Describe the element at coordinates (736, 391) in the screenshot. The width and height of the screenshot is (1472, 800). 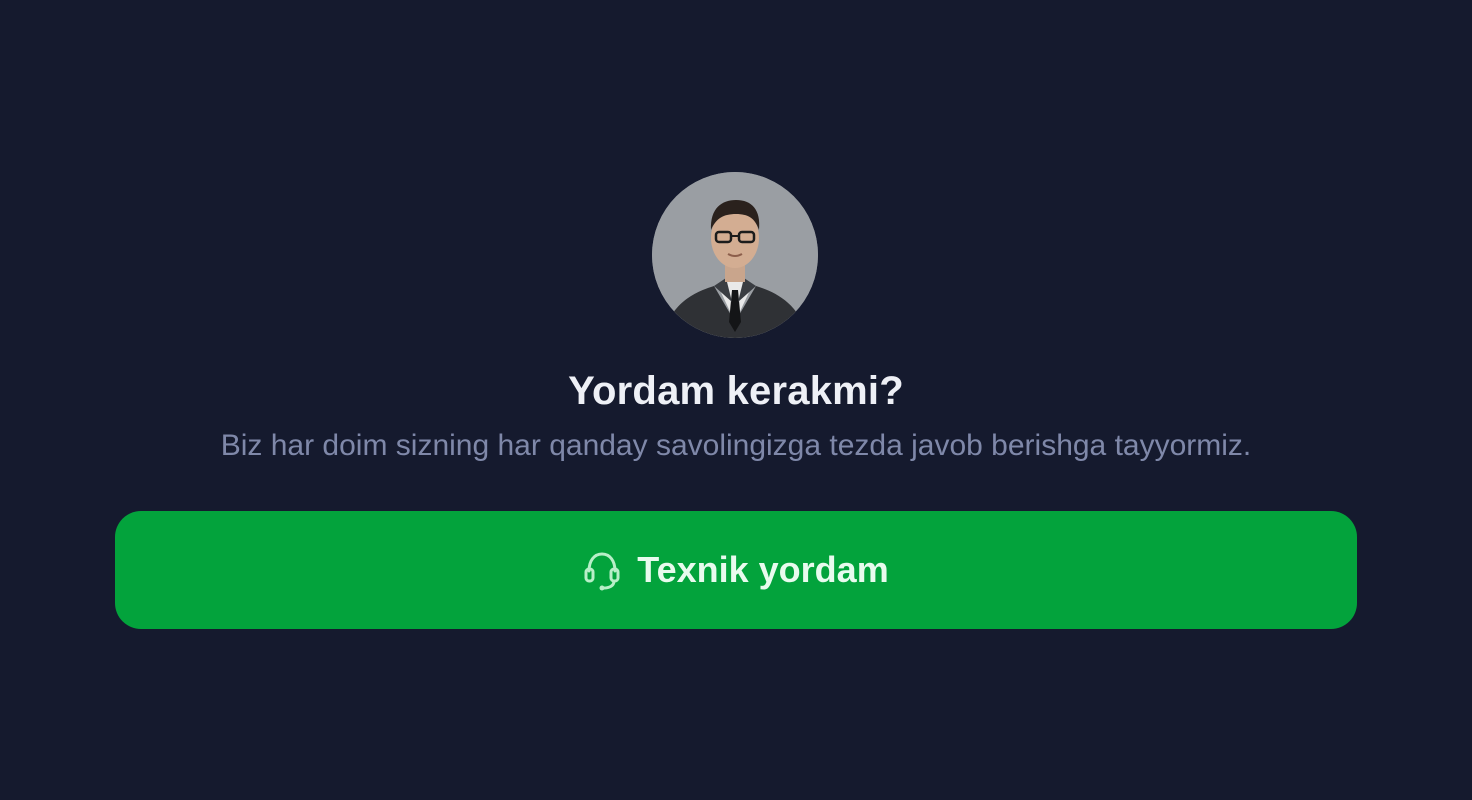
I see `page-title: Yordam kerakmi?` at that location.